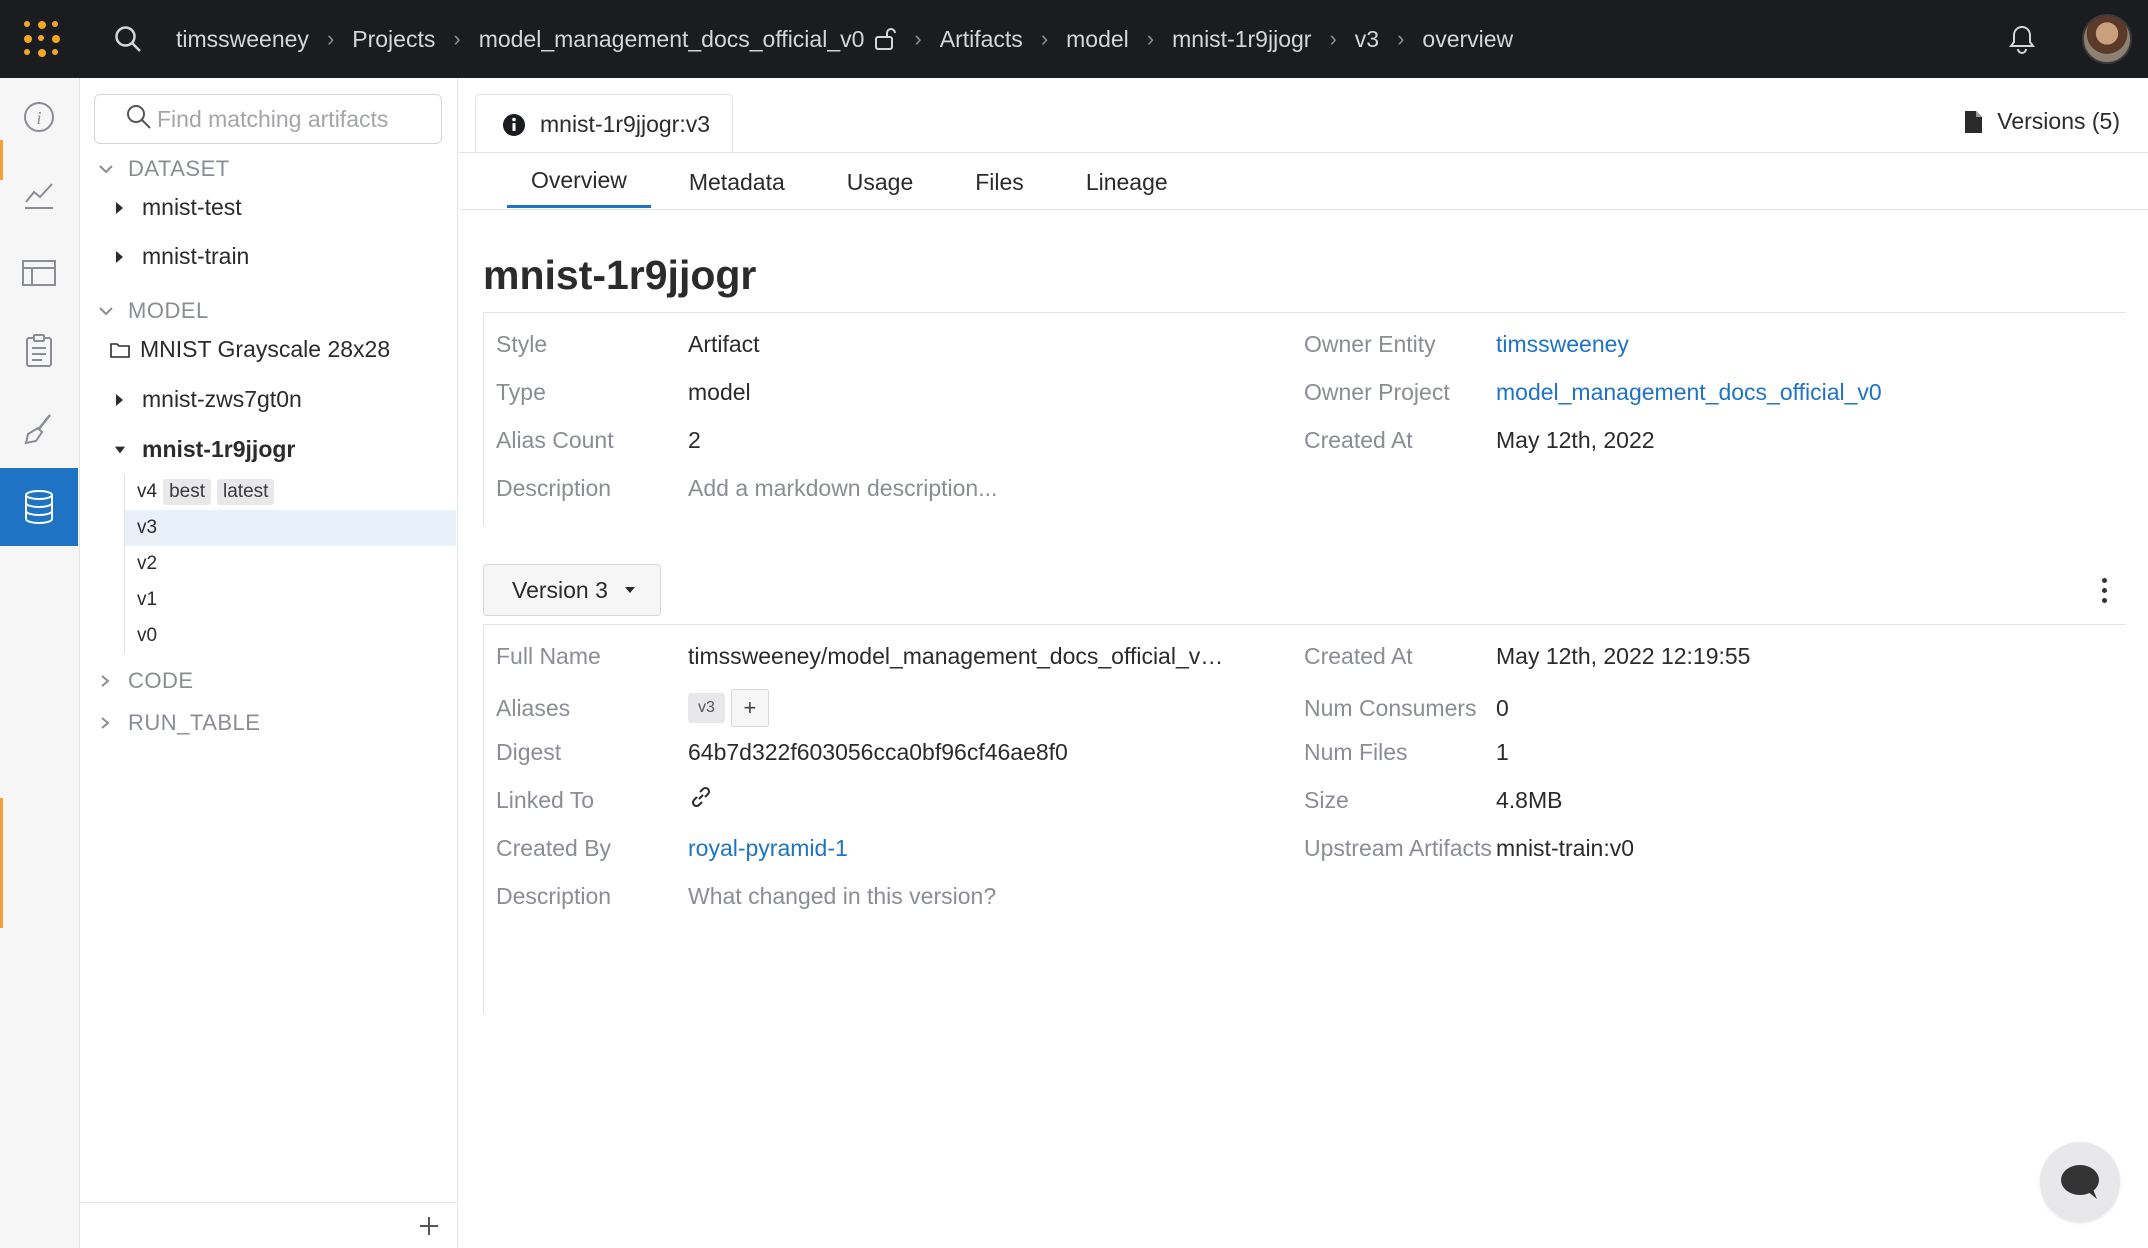 The width and height of the screenshot is (2148, 1248). What do you see at coordinates (290, 528) in the screenshot?
I see `version-item-v3: v3` at bounding box center [290, 528].